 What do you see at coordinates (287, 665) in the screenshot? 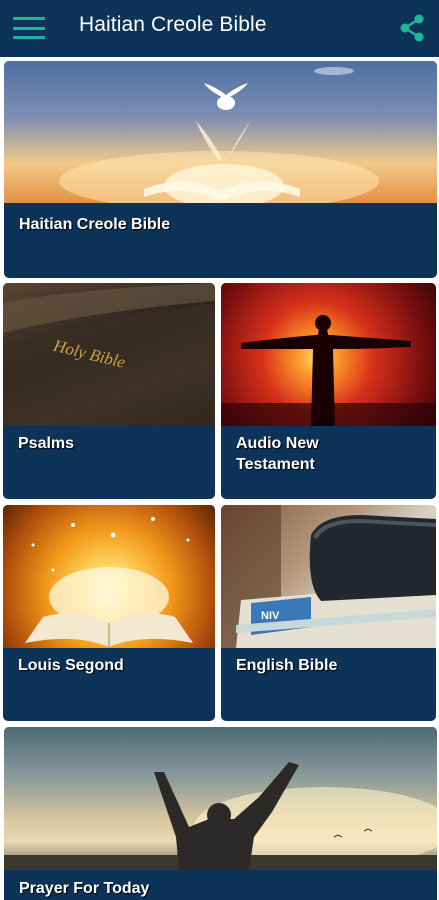
I see `card-label: English Bible` at bounding box center [287, 665].